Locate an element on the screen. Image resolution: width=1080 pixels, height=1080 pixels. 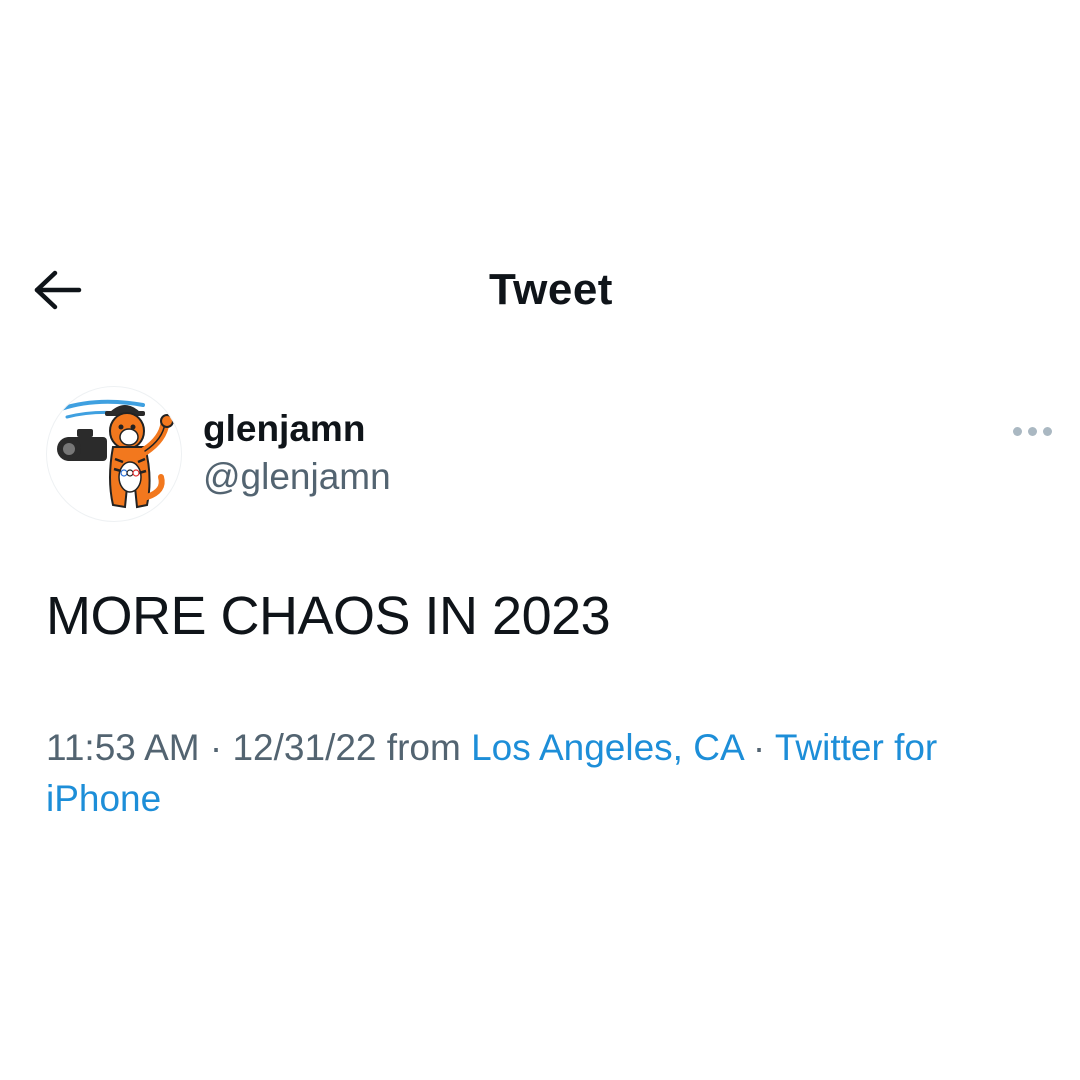
tweet-time: 11:53 AM is located at coordinates (123, 747).